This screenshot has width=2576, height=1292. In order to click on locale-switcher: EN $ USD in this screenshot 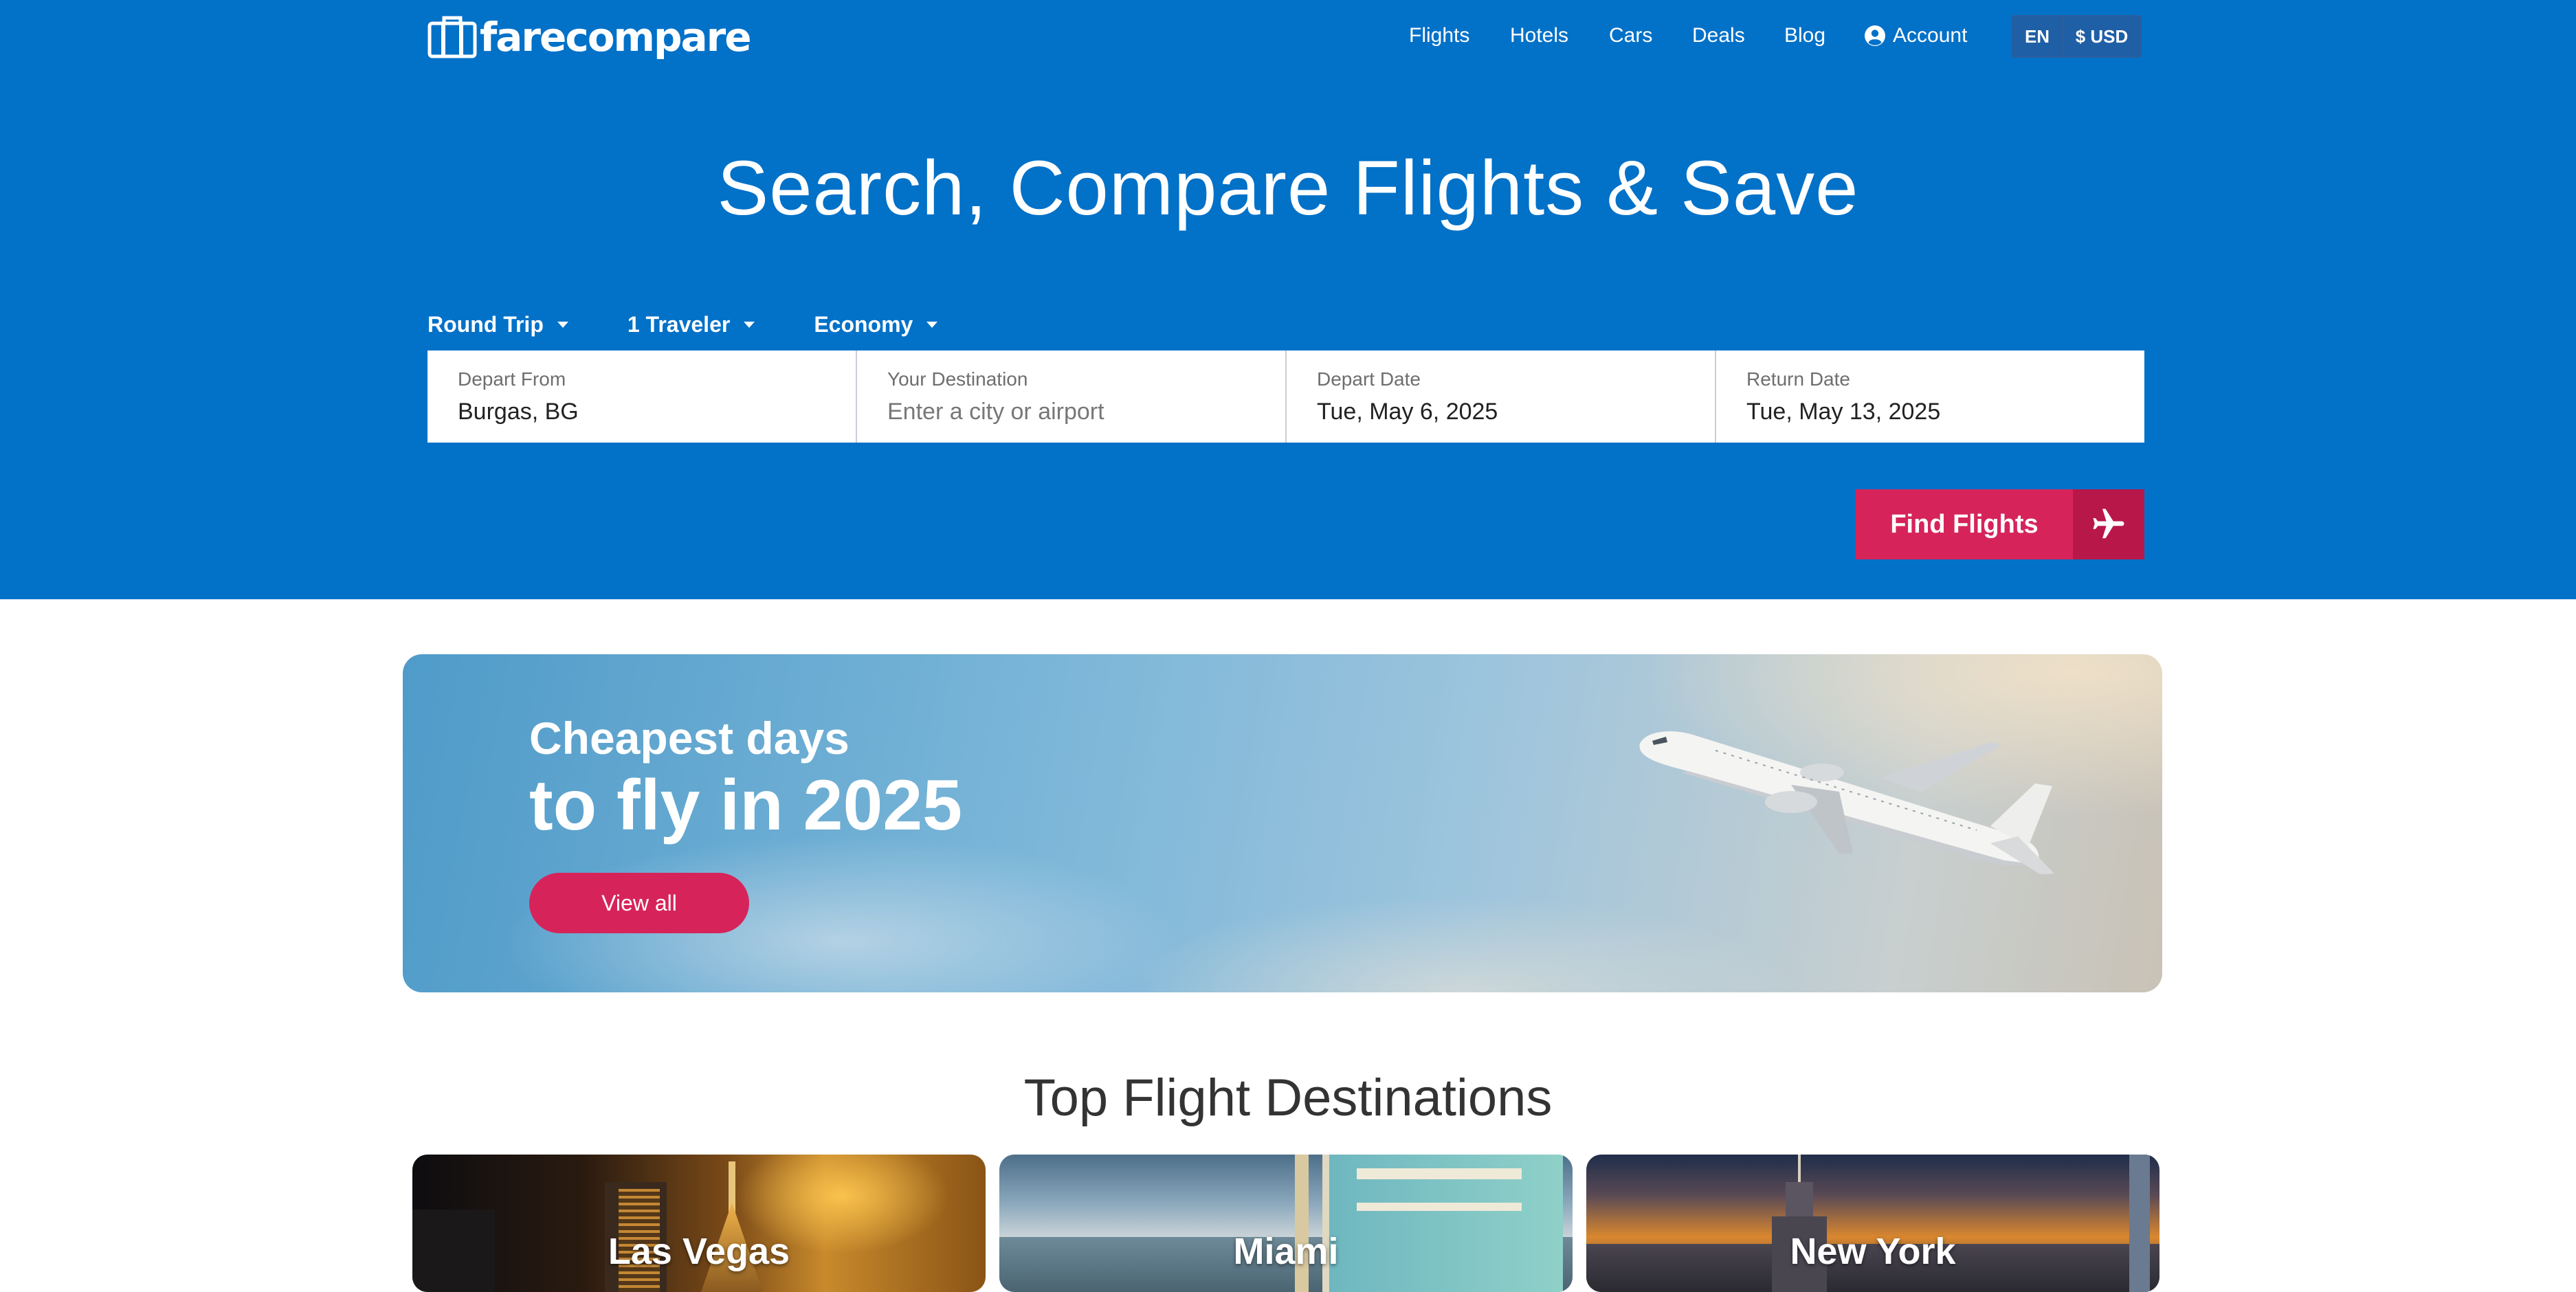, I will do `click(2076, 36)`.